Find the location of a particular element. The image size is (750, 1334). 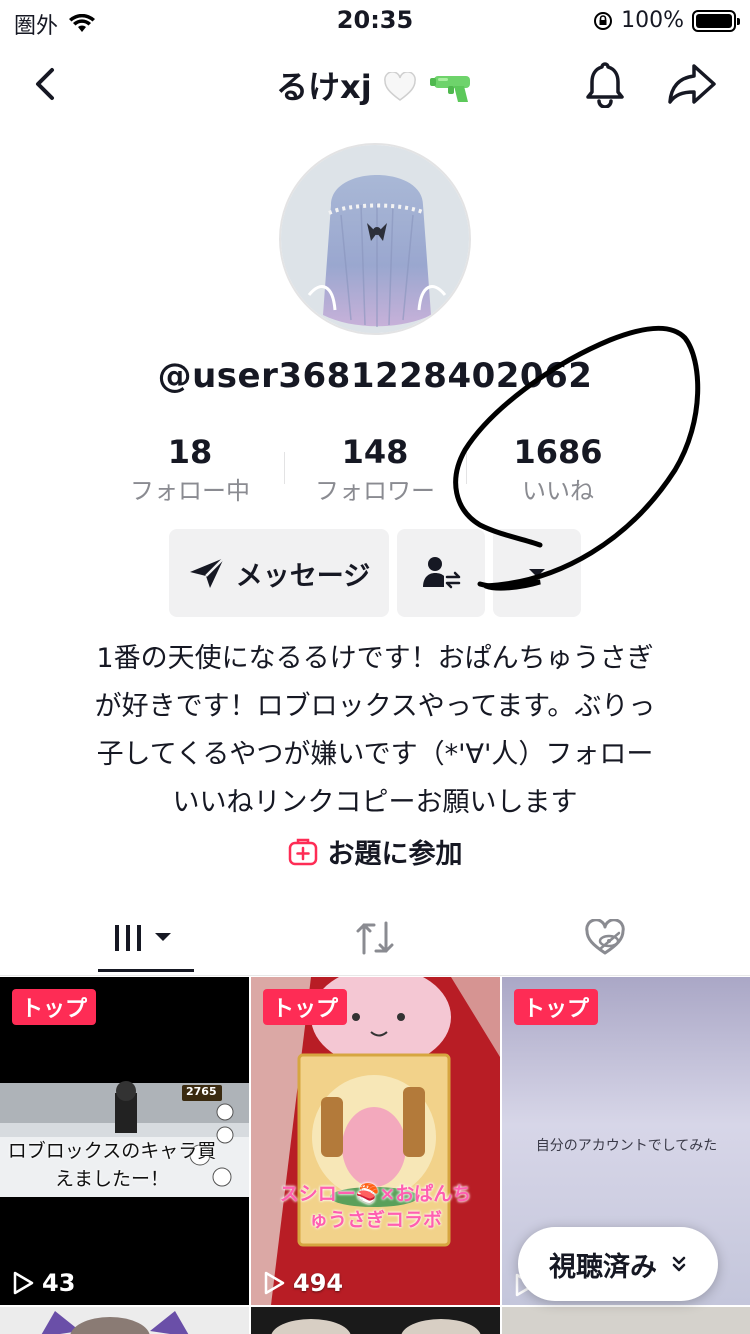

view-count: 43 is located at coordinates (43, 1283).